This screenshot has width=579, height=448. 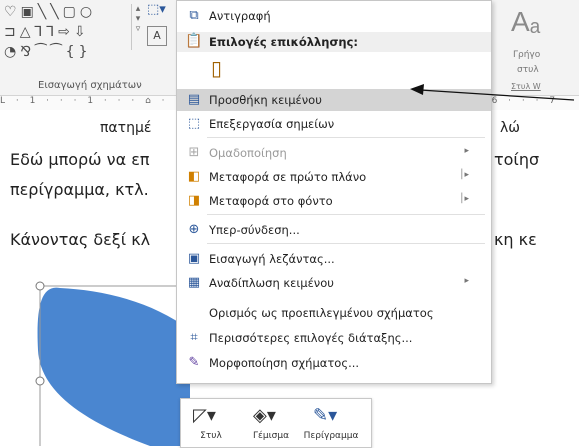 What do you see at coordinates (223, 69) in the screenshot?
I see `paste-keep-source-icon: ▯` at bounding box center [223, 69].